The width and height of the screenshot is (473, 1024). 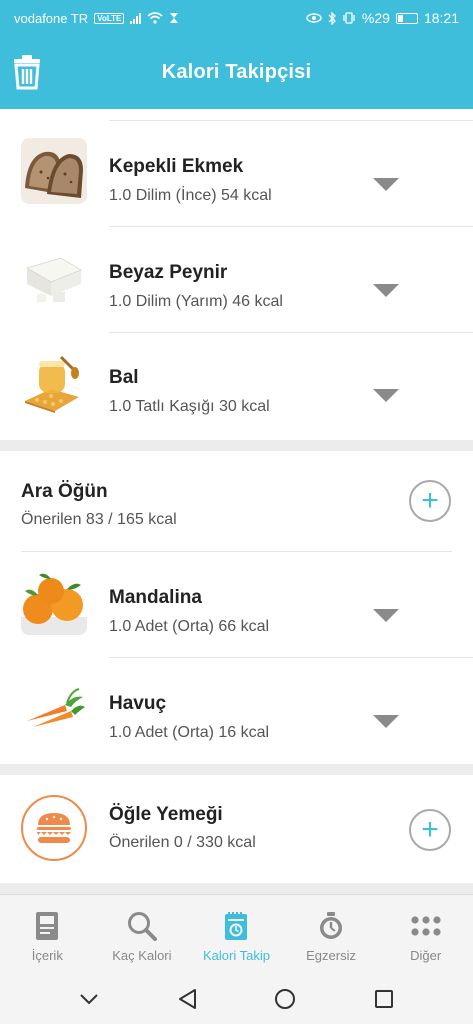 What do you see at coordinates (236, 383) in the screenshot?
I see `food-item-bal: Bal 1.0 Tatlı Kaşığı 30 kcal` at bounding box center [236, 383].